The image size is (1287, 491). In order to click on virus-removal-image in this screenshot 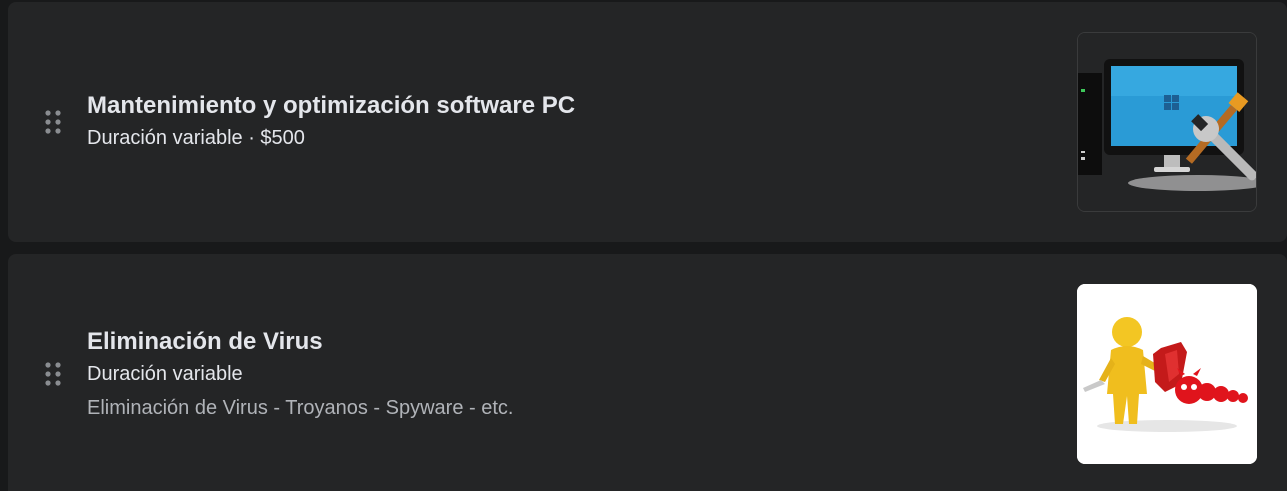, I will do `click(1167, 374)`.